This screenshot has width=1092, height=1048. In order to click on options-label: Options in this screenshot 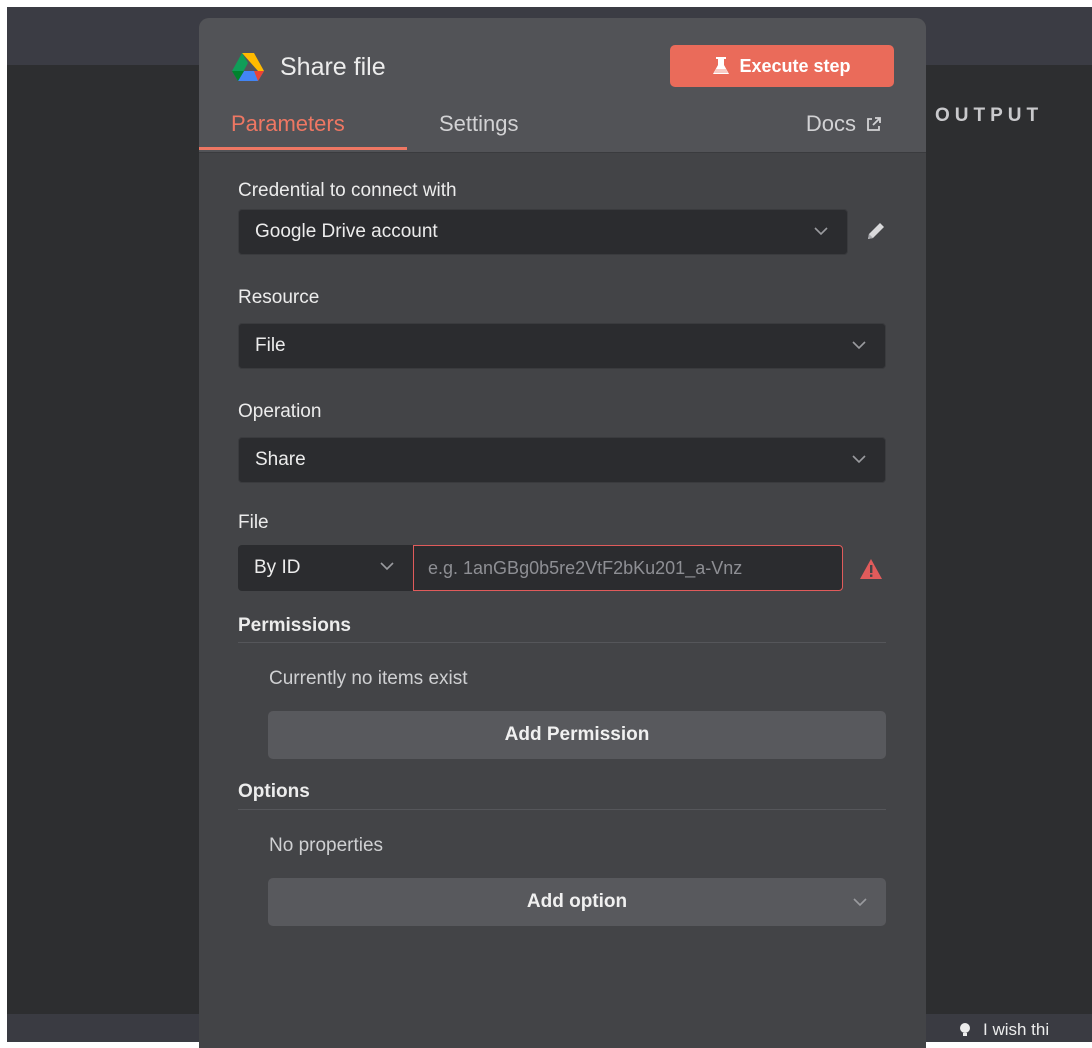, I will do `click(274, 791)`.